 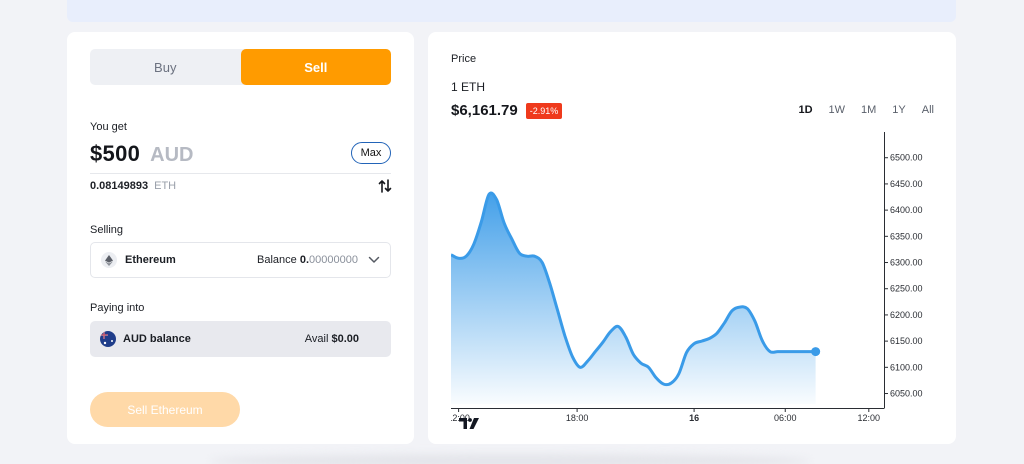 I want to click on y-tick-label: 6250.00, so click(x=906, y=289).